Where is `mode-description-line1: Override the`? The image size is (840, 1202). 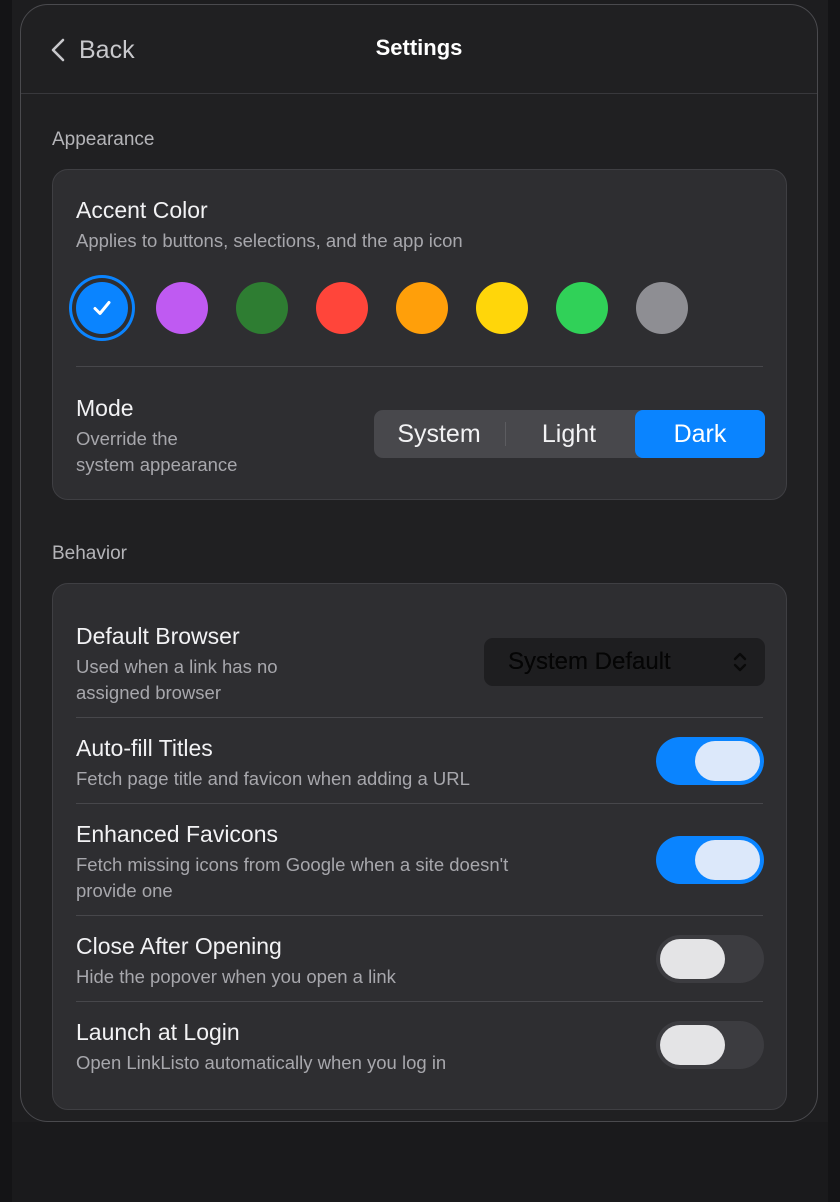
mode-description-line1: Override the is located at coordinates (127, 438).